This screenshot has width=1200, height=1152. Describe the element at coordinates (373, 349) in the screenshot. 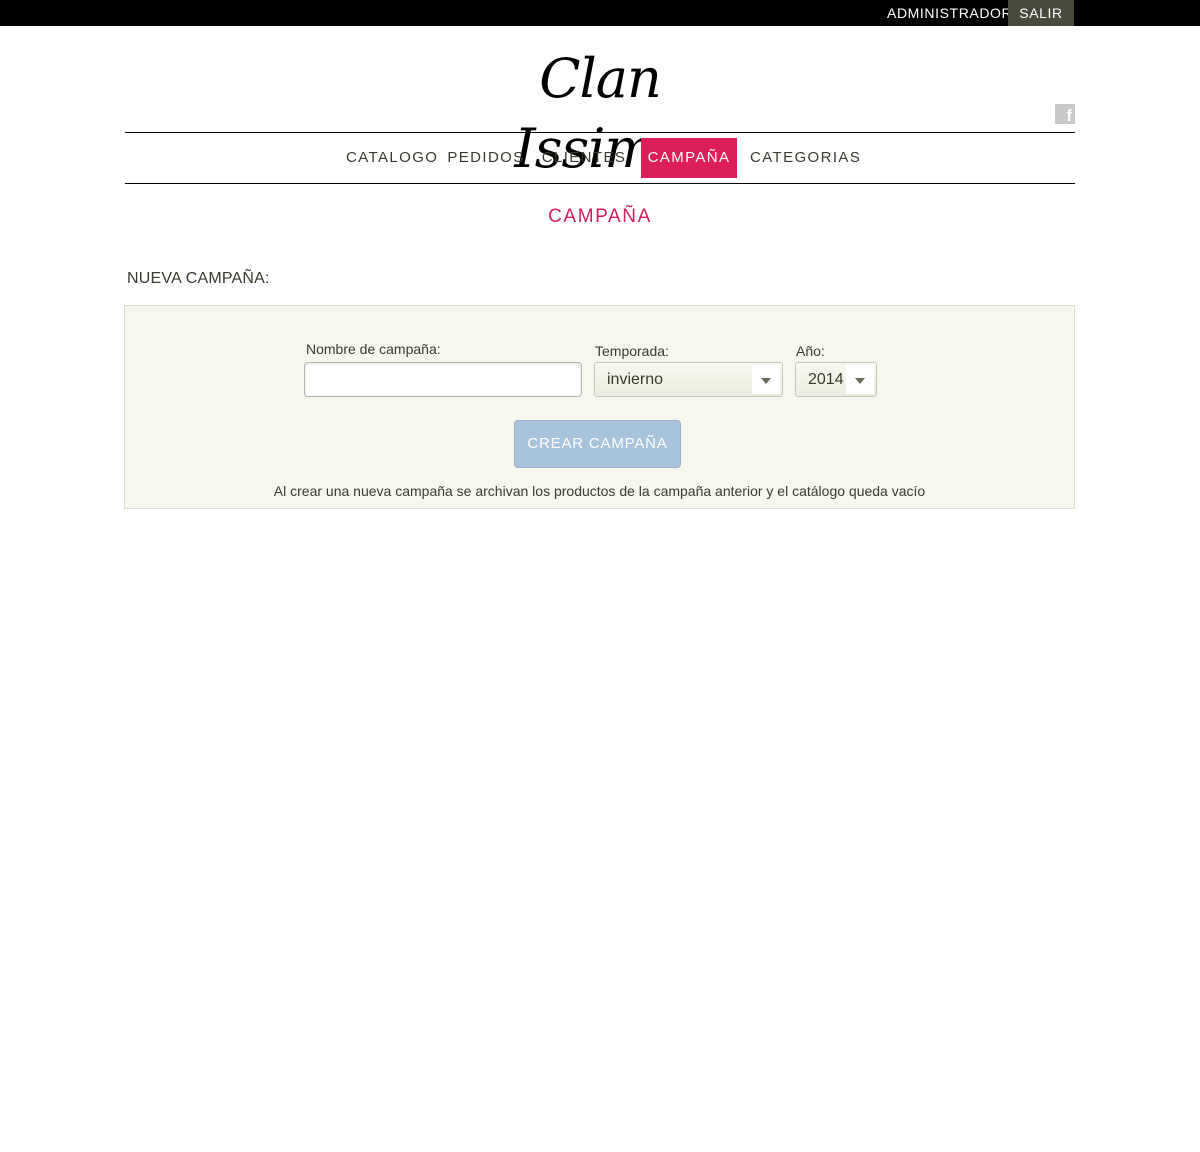

I see `campaign-name-label: Nombre de campaña:` at that location.